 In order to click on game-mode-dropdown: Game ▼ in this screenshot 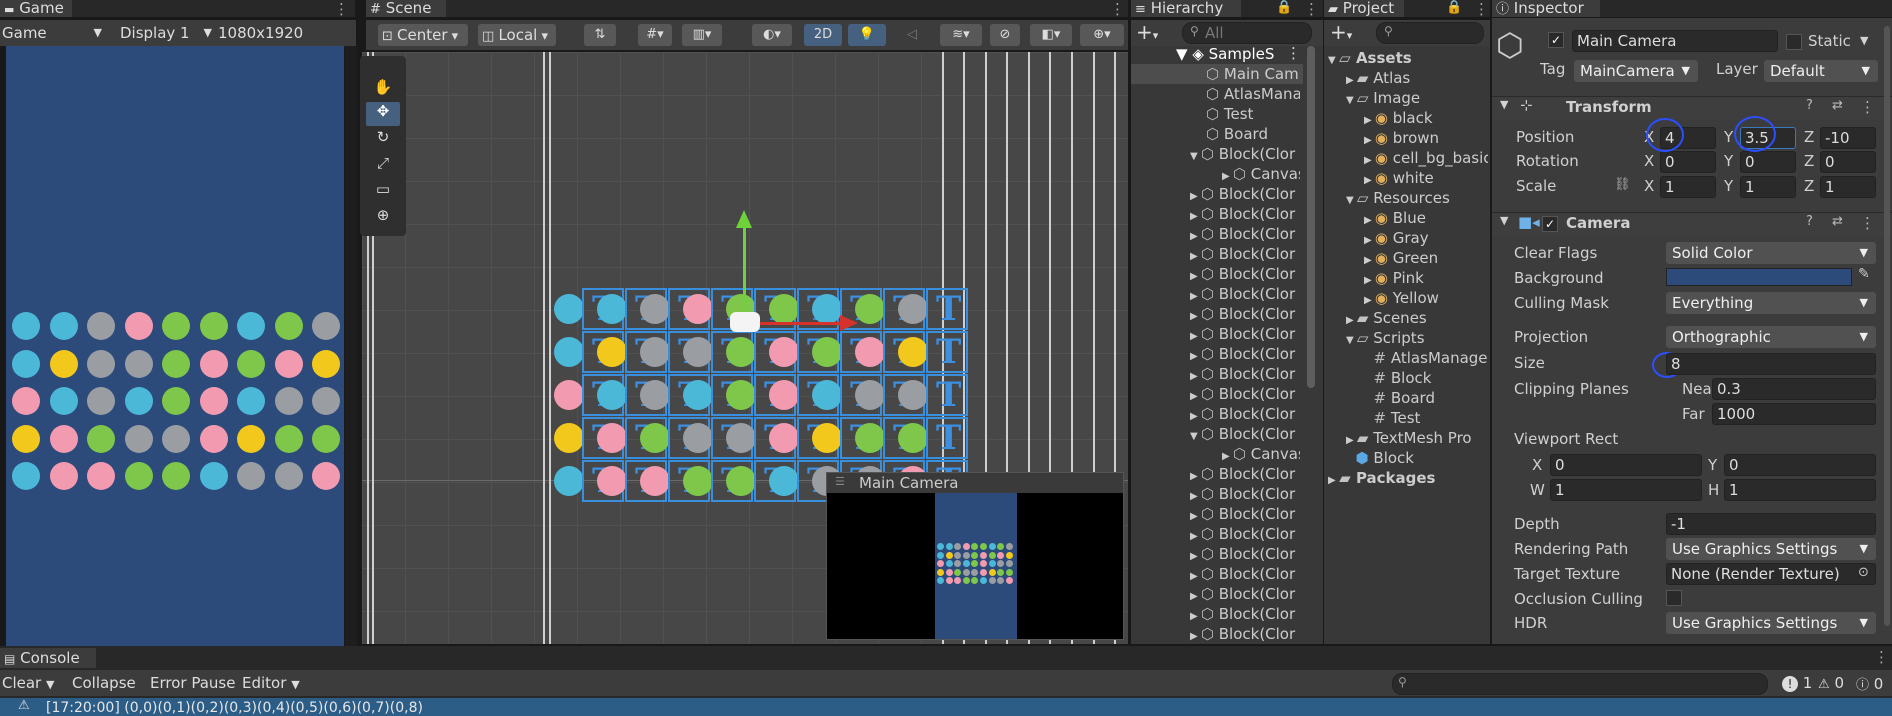, I will do `click(54, 33)`.